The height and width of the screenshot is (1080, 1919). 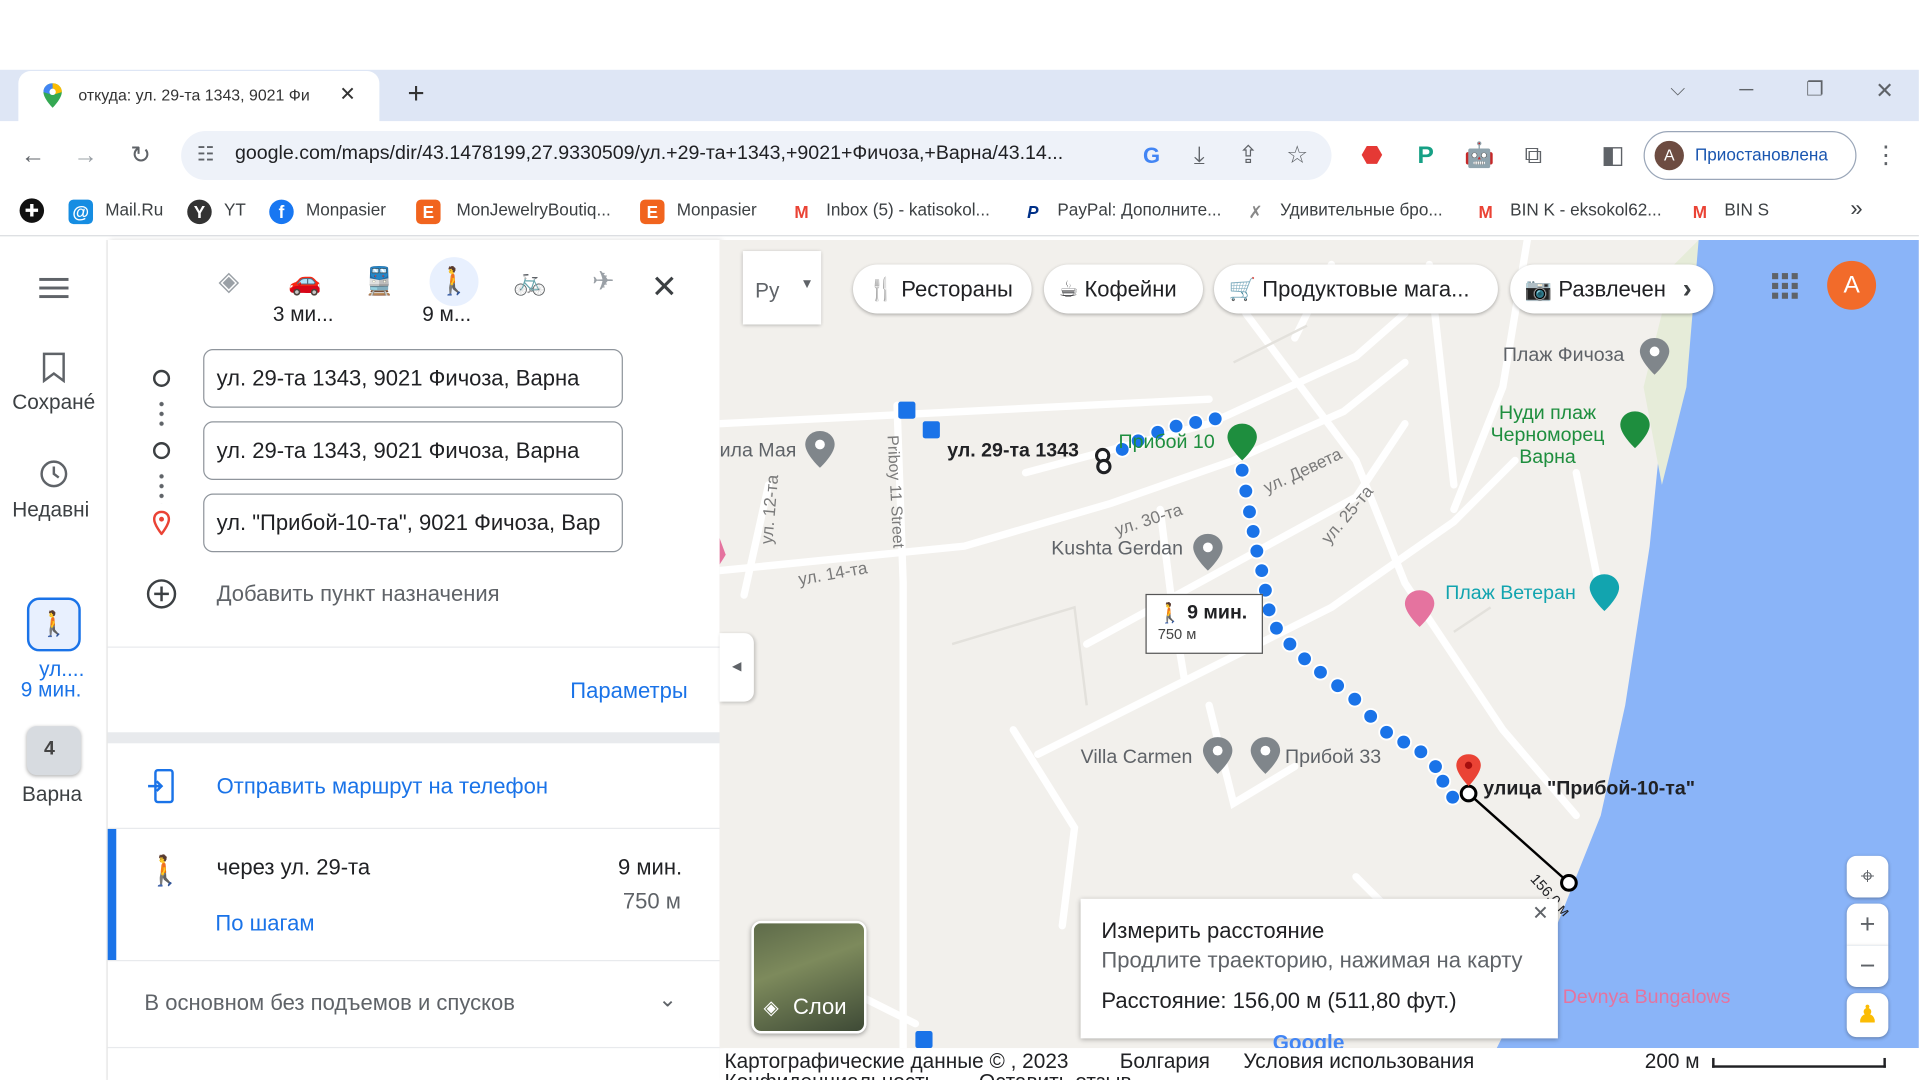 What do you see at coordinates (1265, 755) in the screenshot?
I see `poi-pin-icon` at bounding box center [1265, 755].